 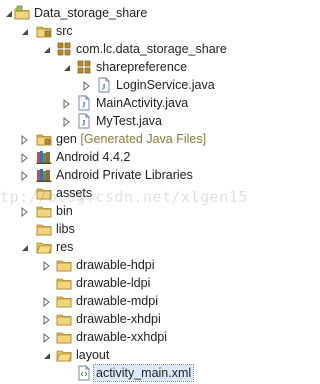 What do you see at coordinates (151, 49) in the screenshot?
I see `tree-item-label: com.lc.data_storage_share` at bounding box center [151, 49].